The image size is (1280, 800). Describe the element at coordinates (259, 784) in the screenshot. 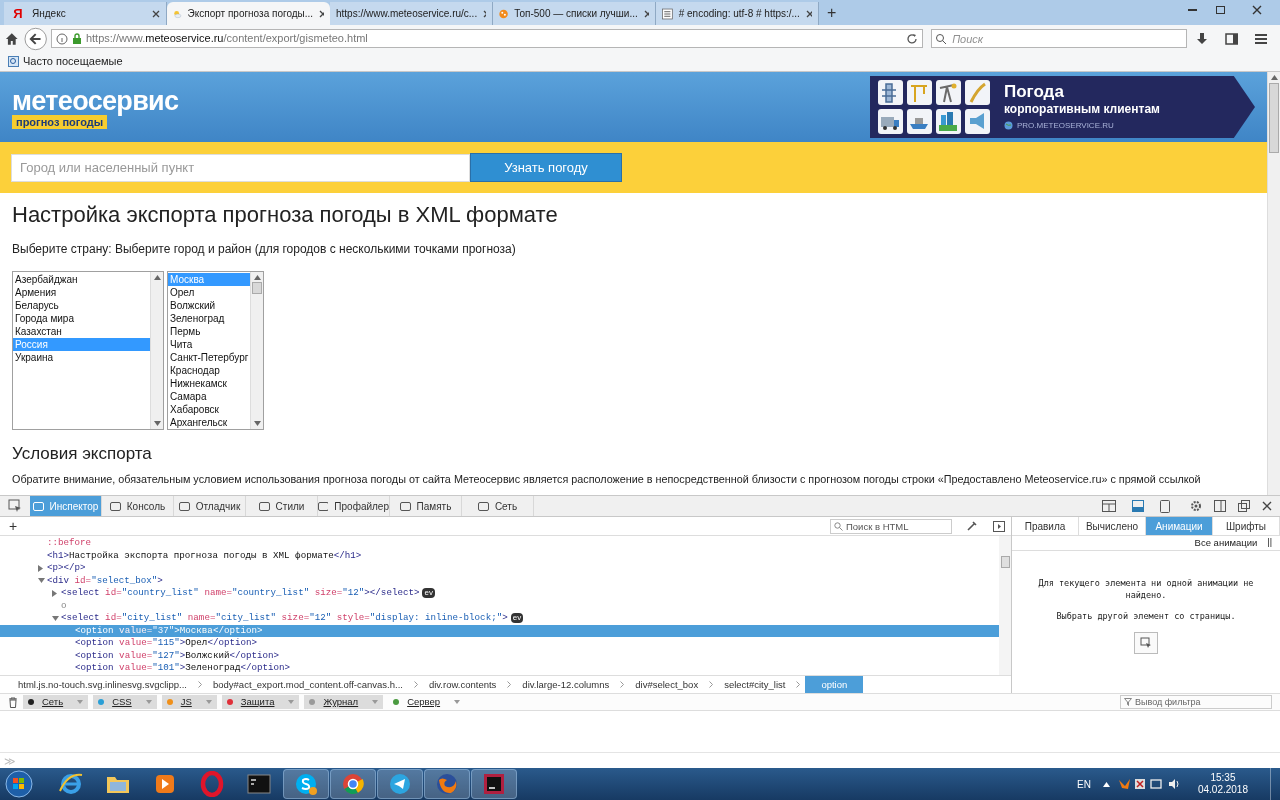

I see `terminal-icon` at that location.